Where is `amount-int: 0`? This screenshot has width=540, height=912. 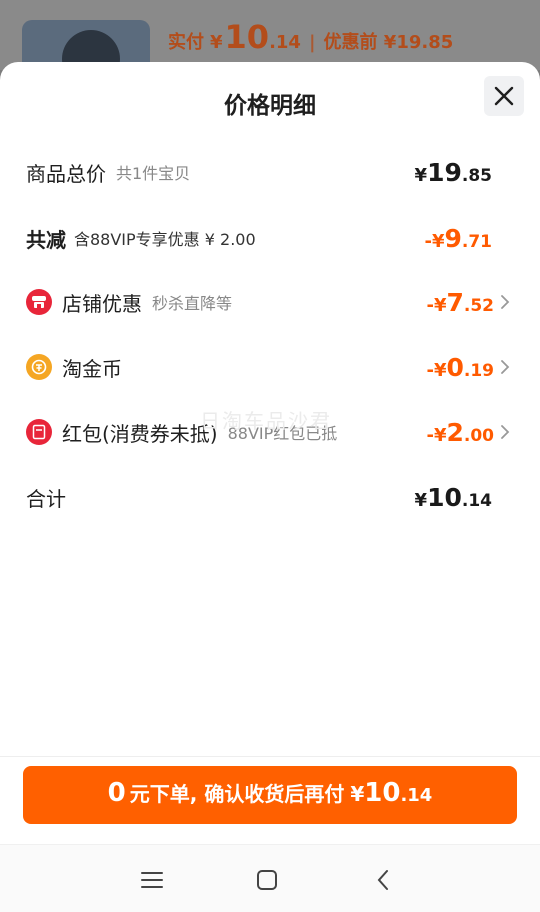 amount-int: 0 is located at coordinates (455, 367).